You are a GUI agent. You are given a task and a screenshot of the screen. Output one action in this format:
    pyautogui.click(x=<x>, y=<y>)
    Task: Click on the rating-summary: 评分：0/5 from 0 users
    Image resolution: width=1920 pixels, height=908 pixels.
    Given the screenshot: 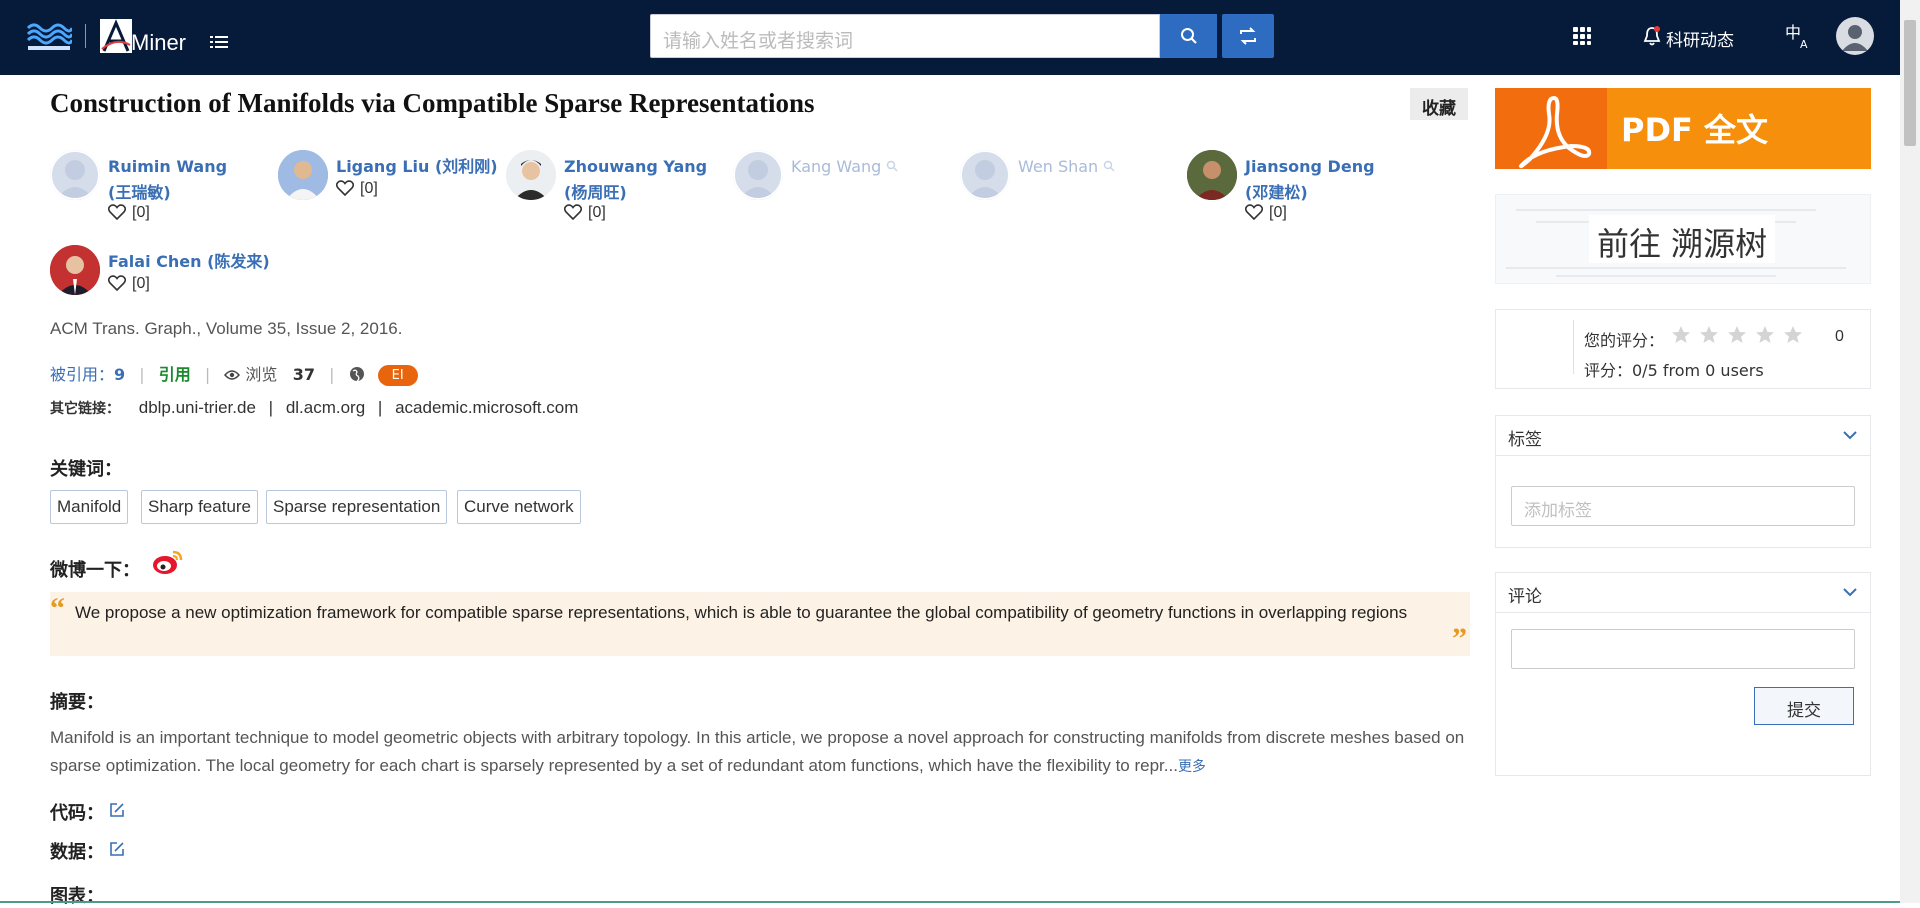 What is the action you would take?
    pyautogui.click(x=1674, y=370)
    